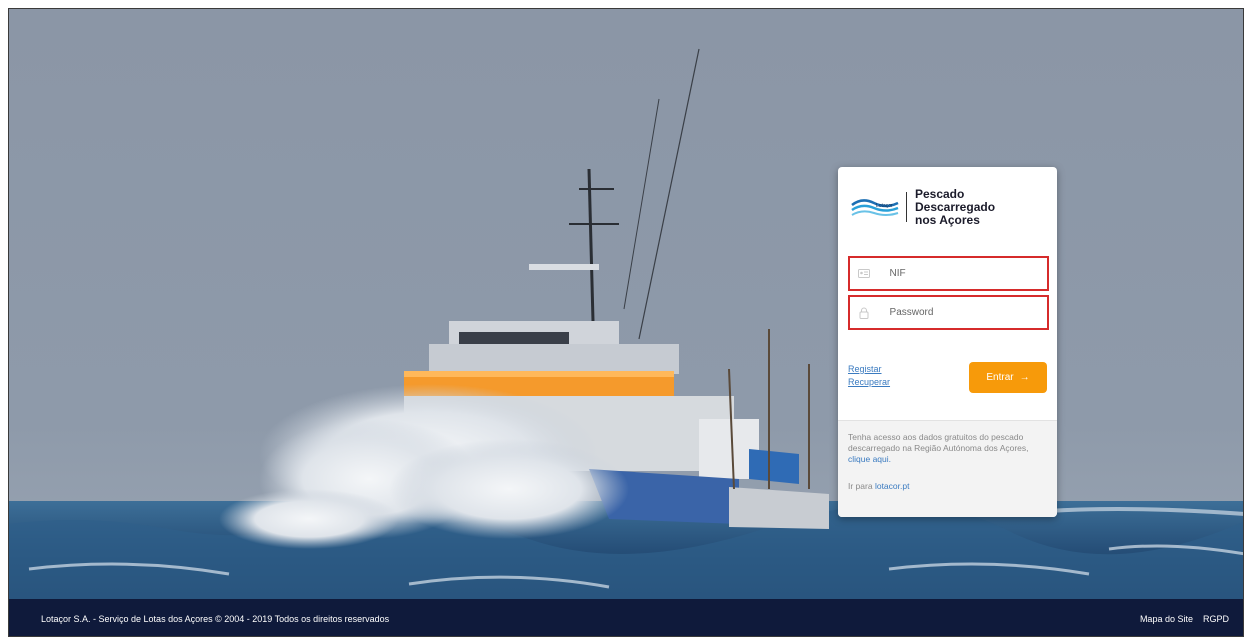  Describe the element at coordinates (860, 486) in the screenshot. I see `goto-prefix: Ir para` at that location.